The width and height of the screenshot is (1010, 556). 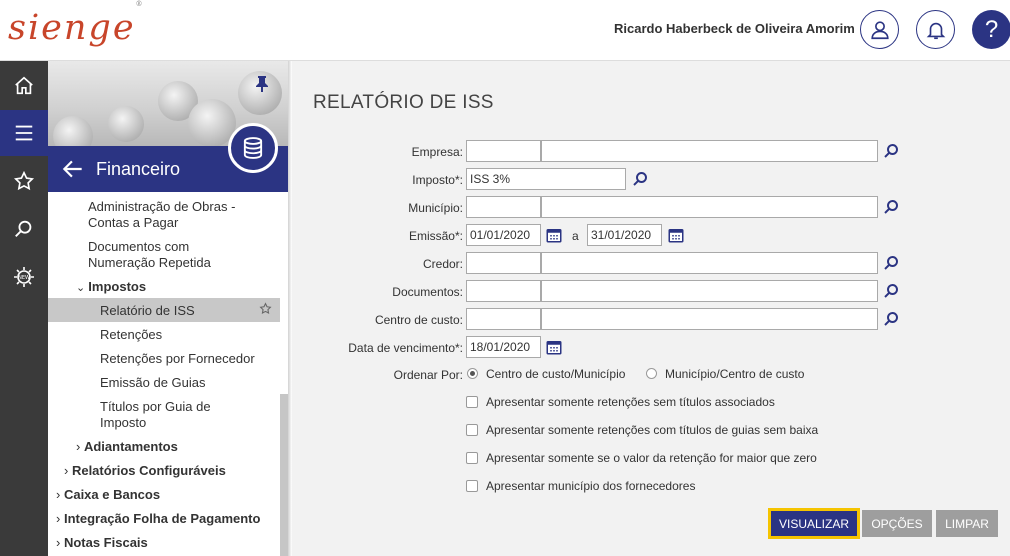 I want to click on user-profile-button, so click(x=879, y=29).